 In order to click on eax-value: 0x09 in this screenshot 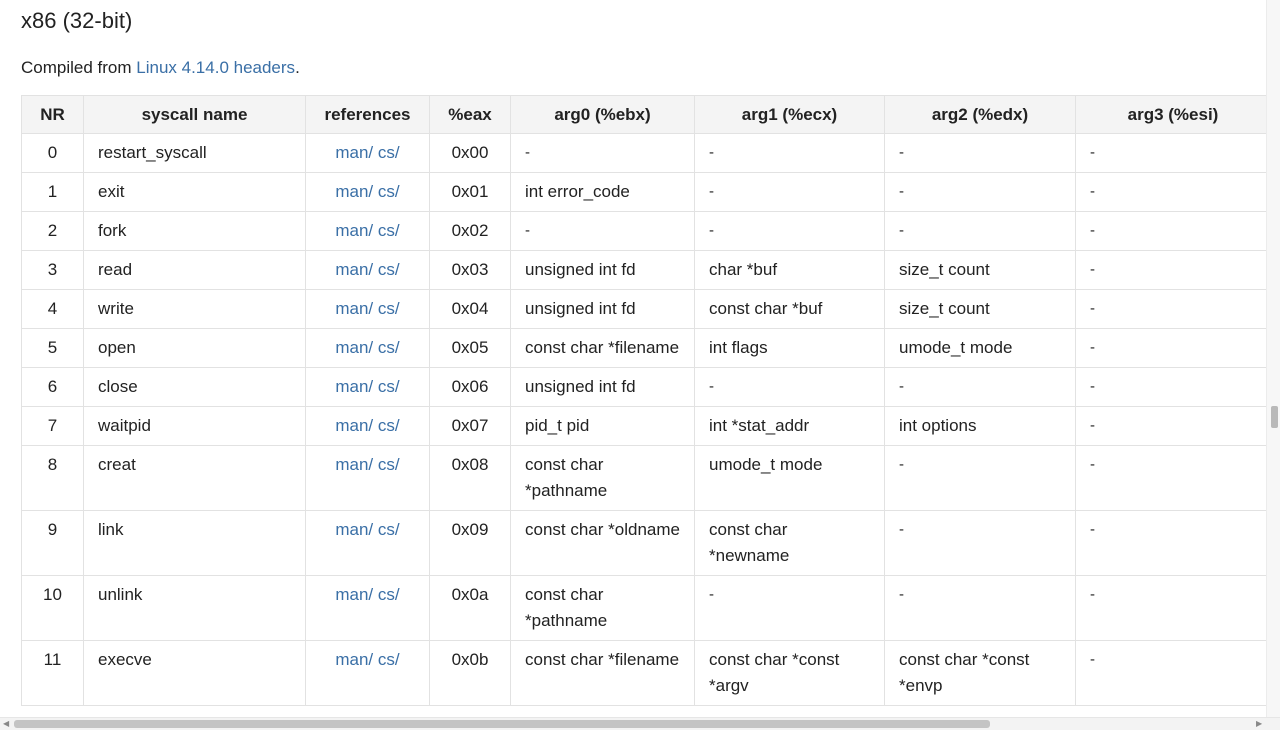, I will do `click(470, 543)`.